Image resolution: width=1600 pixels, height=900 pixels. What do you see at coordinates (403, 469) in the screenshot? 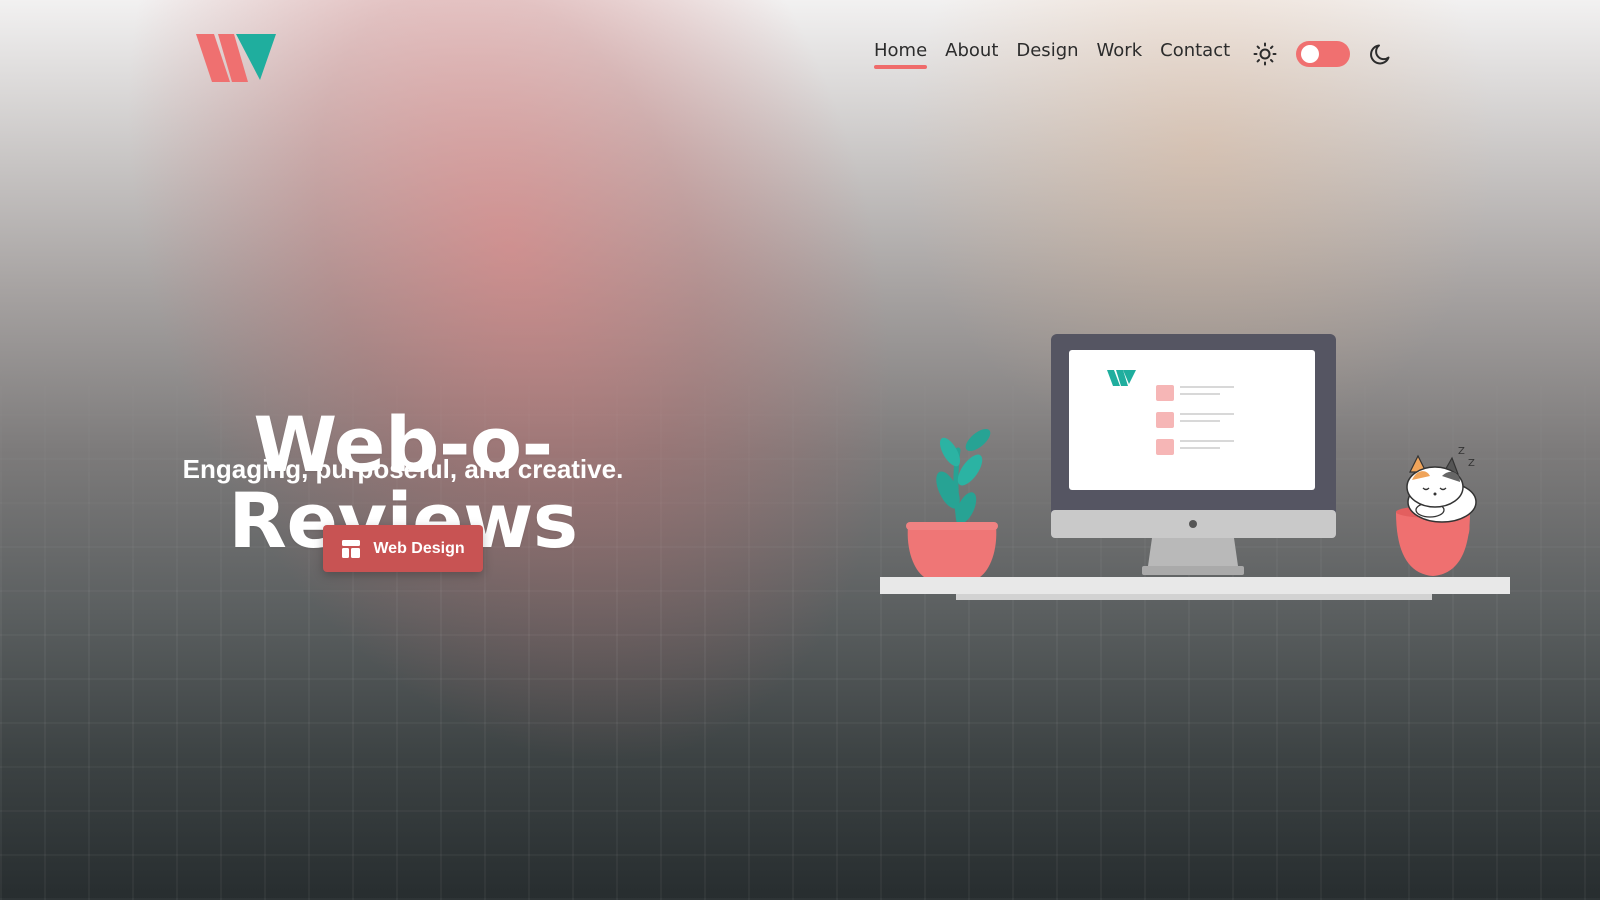
I see `hero-subtitle: Engaging, purposeful, and creative.` at bounding box center [403, 469].